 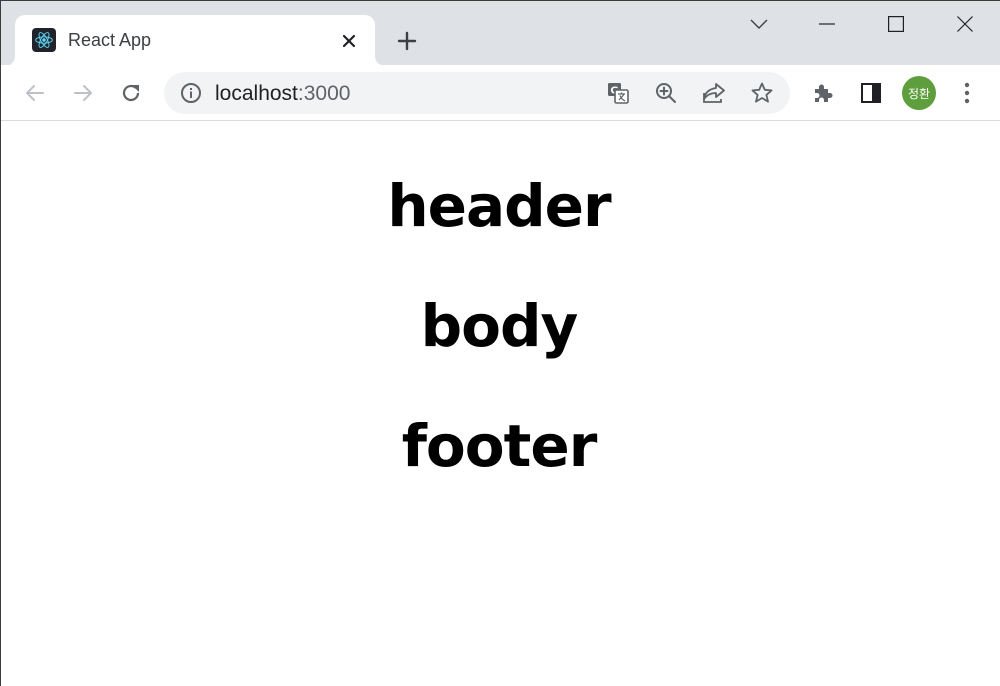 I want to click on puzzle-icon, so click(x=823, y=93).